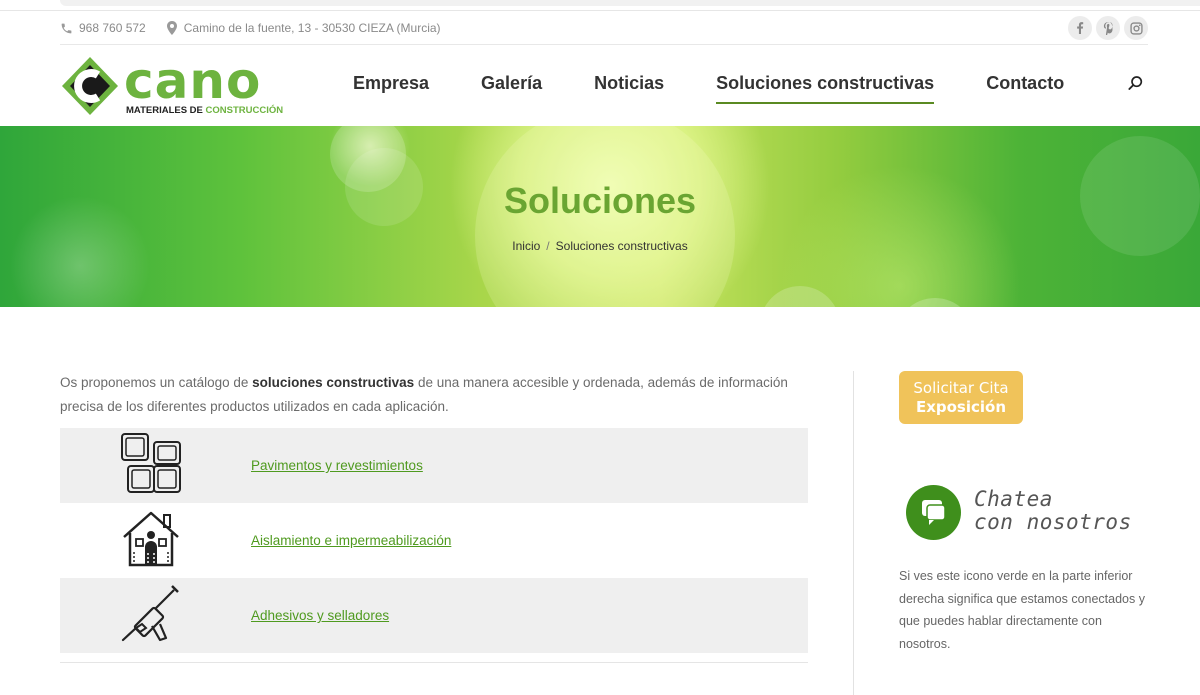  I want to click on breadcrumb: Inicio / Soluciones constructivas, so click(600, 246).